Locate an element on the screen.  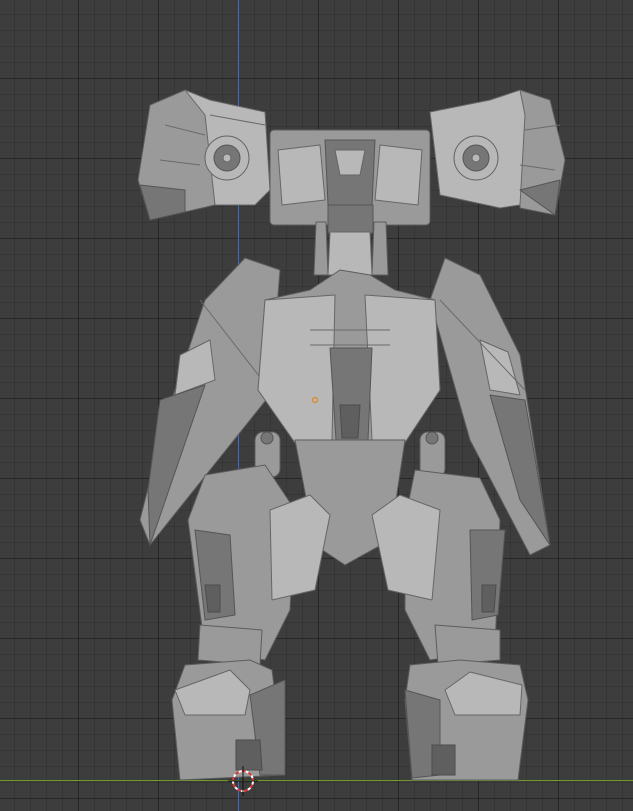
right-shoulder-pod is located at coordinates (497, 152).